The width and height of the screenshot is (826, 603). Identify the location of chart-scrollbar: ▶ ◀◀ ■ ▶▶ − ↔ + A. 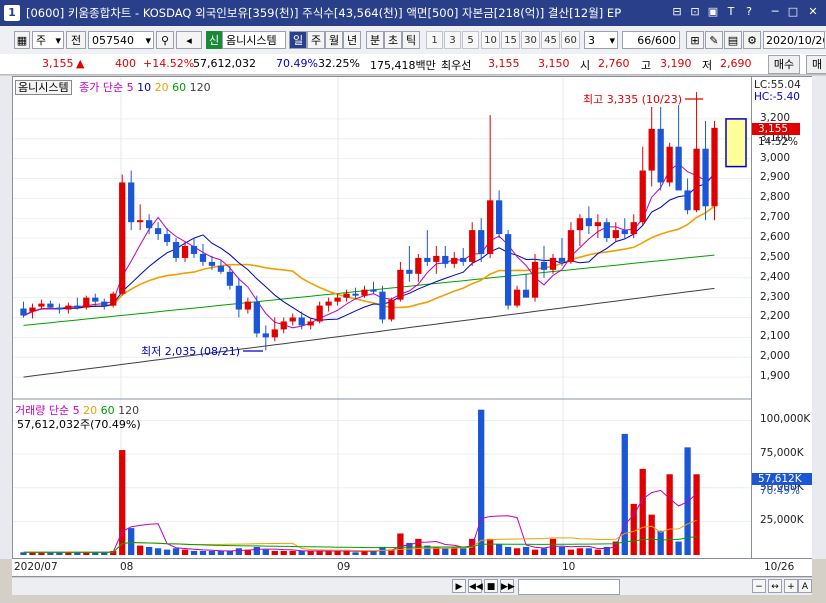
(412, 586).